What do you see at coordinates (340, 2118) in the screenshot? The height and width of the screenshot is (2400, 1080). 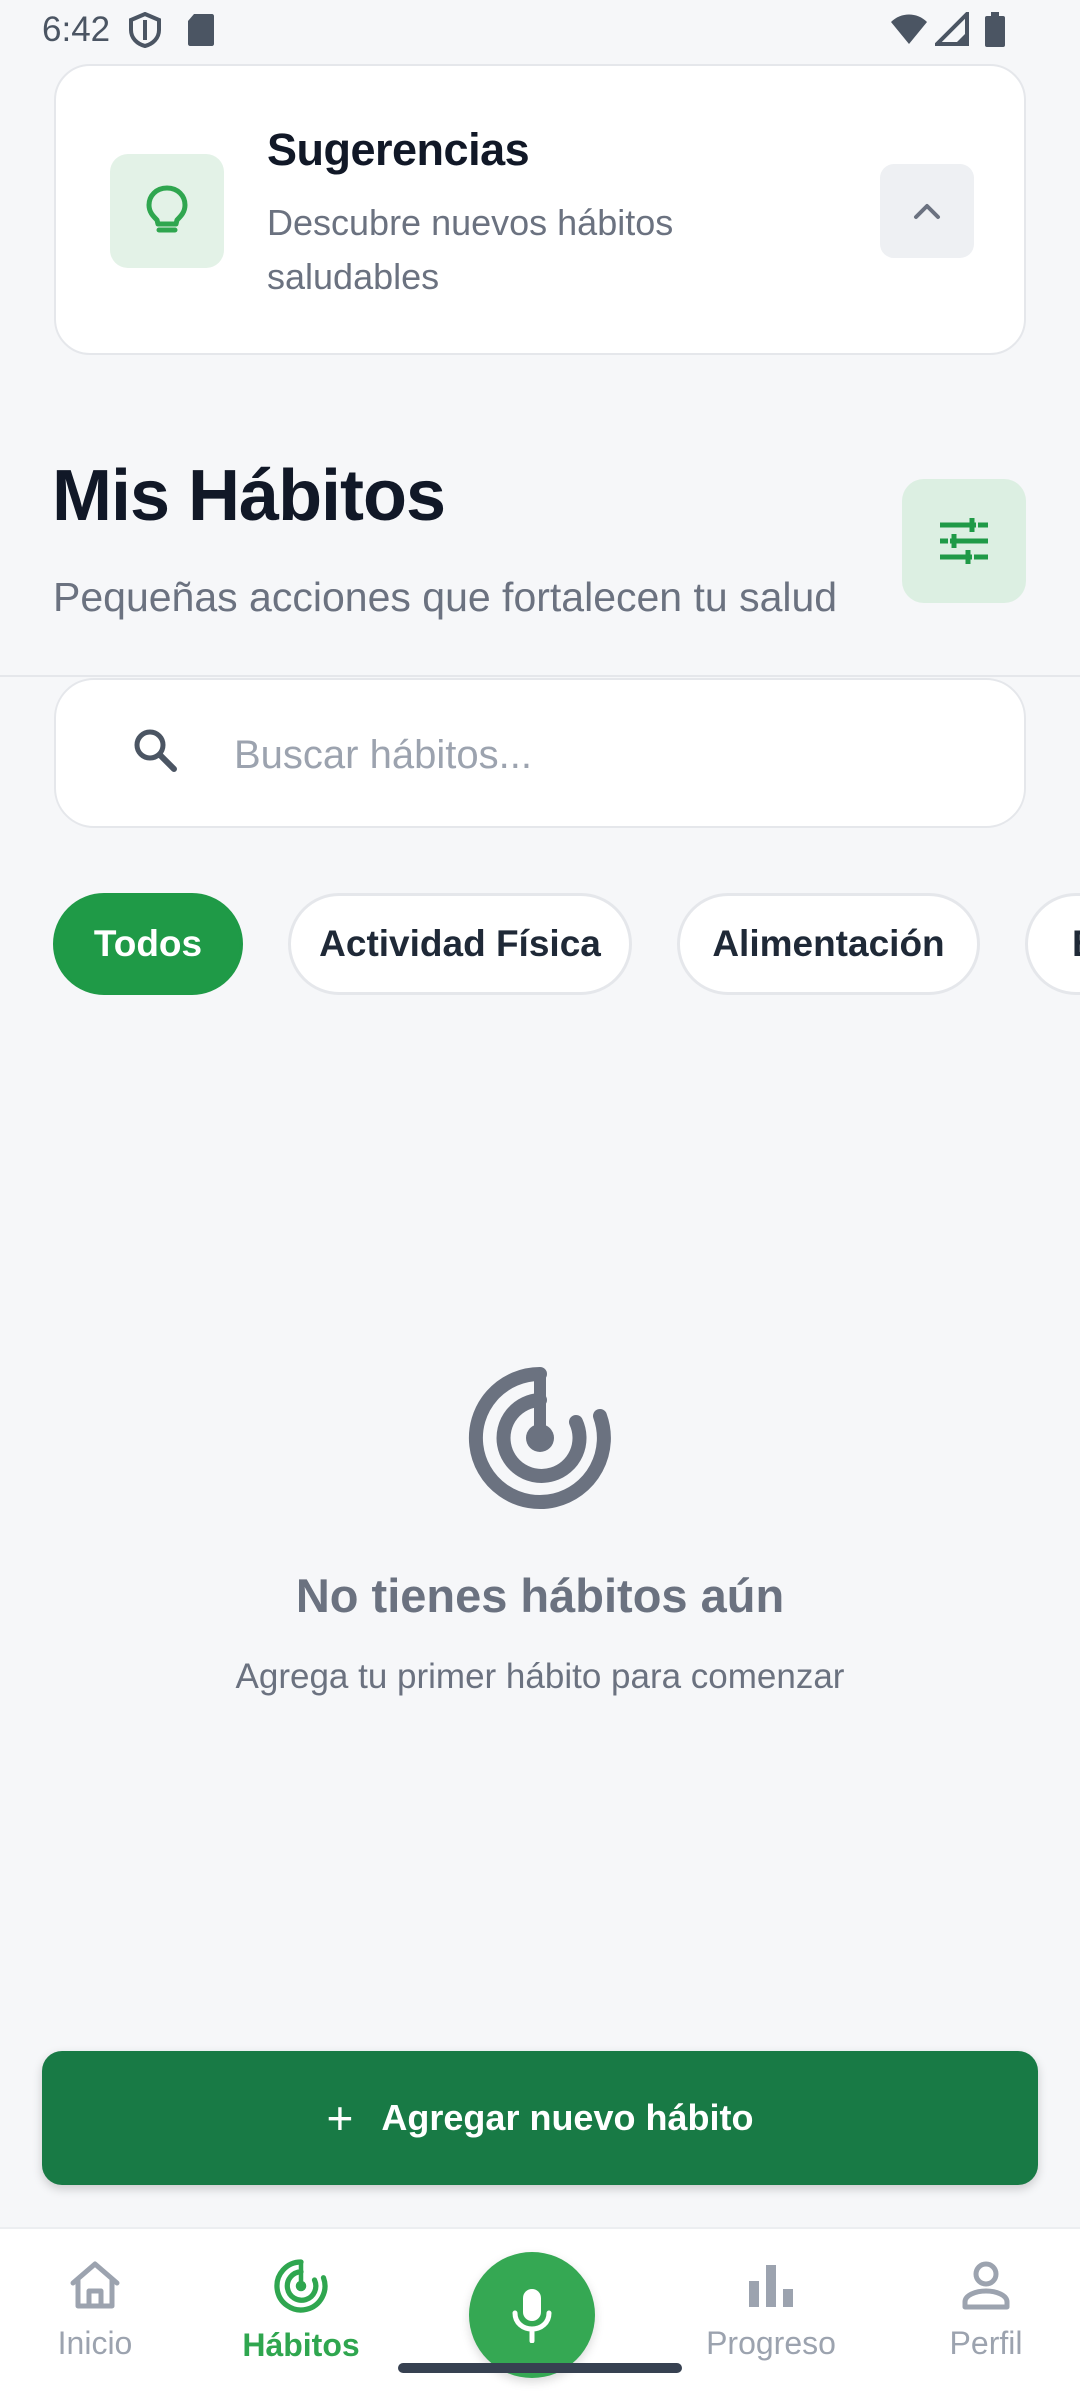 I see `plus-icon: +` at bounding box center [340, 2118].